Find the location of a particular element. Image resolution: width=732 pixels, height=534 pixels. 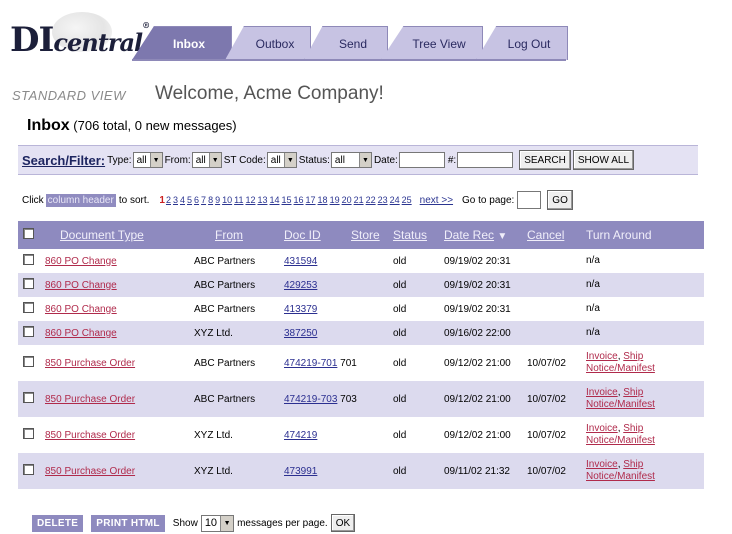

search-button: SEARCH is located at coordinates (545, 160).